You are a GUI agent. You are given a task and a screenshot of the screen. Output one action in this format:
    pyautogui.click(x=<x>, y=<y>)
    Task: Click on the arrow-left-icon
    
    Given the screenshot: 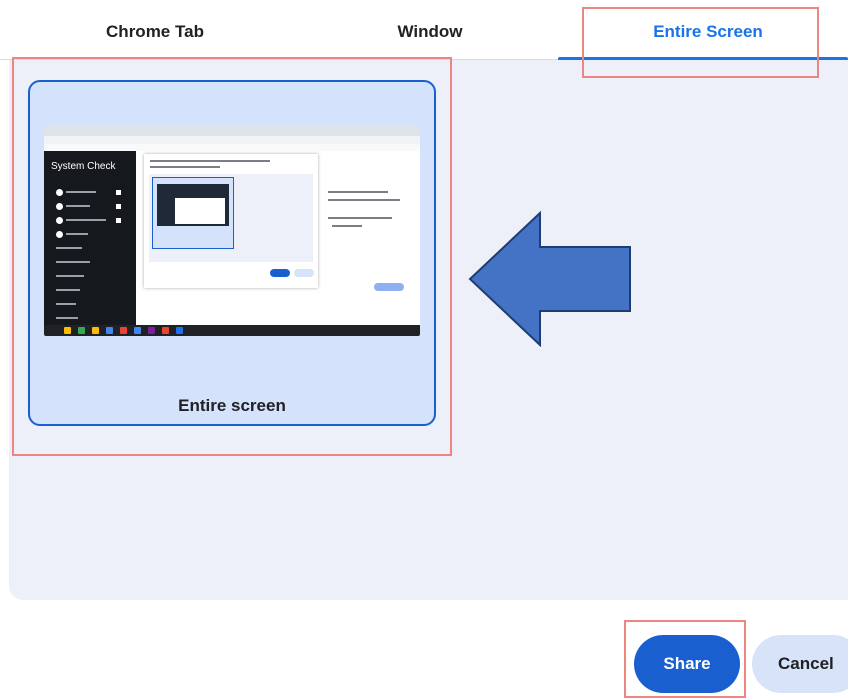 What is the action you would take?
    pyautogui.click(x=549, y=279)
    